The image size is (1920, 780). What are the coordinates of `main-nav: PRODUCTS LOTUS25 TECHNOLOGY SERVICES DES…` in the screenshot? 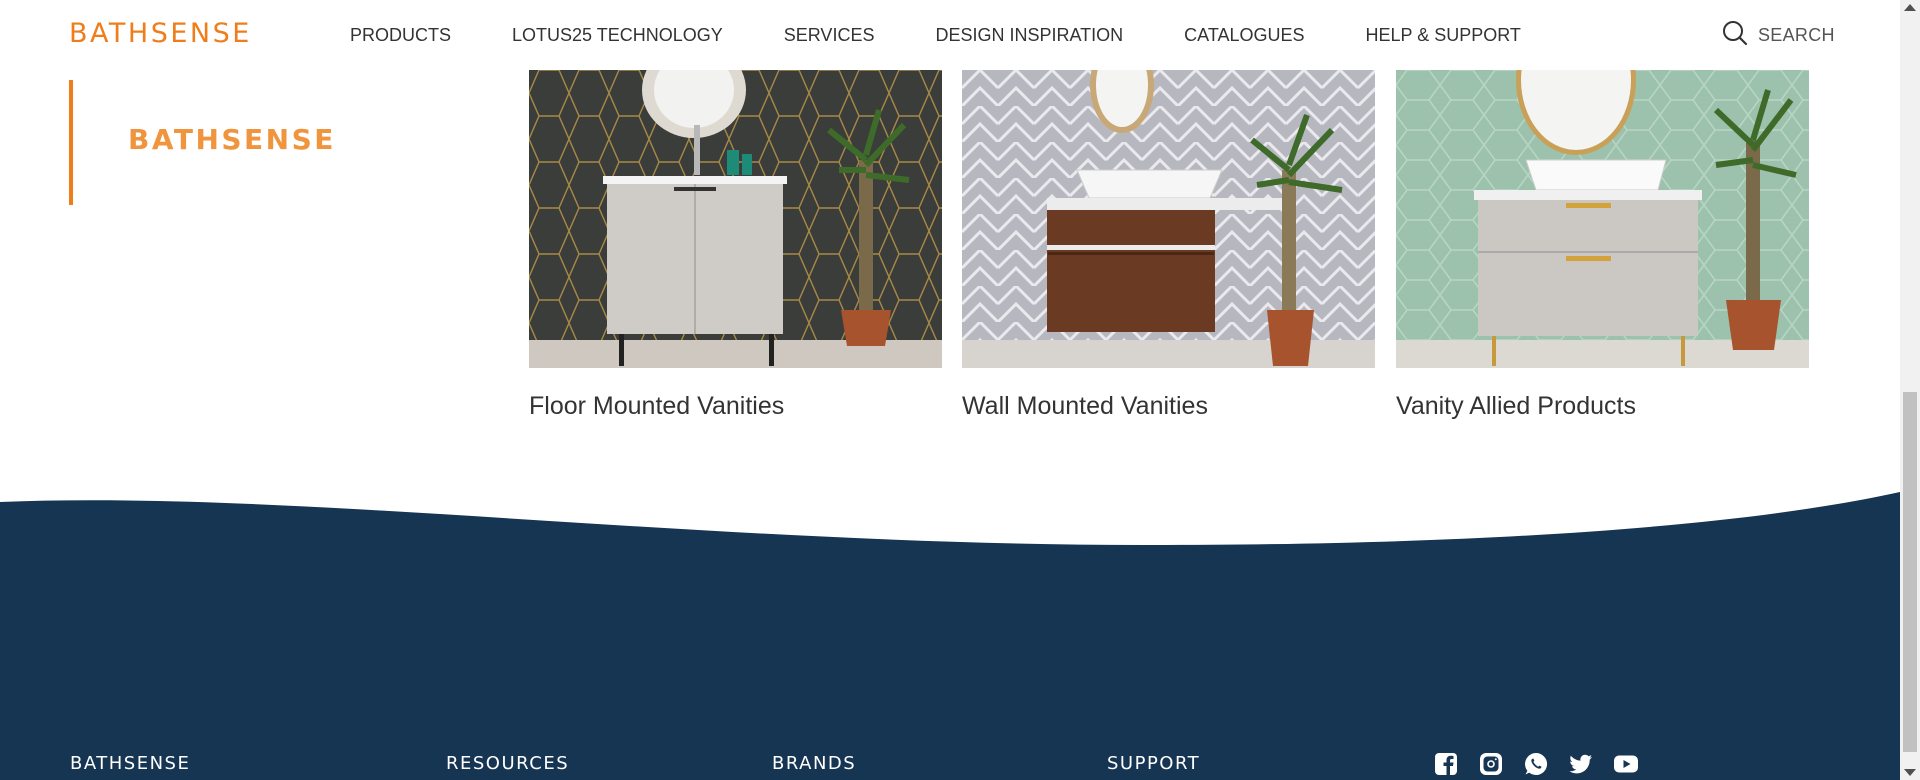 It's located at (966, 35).